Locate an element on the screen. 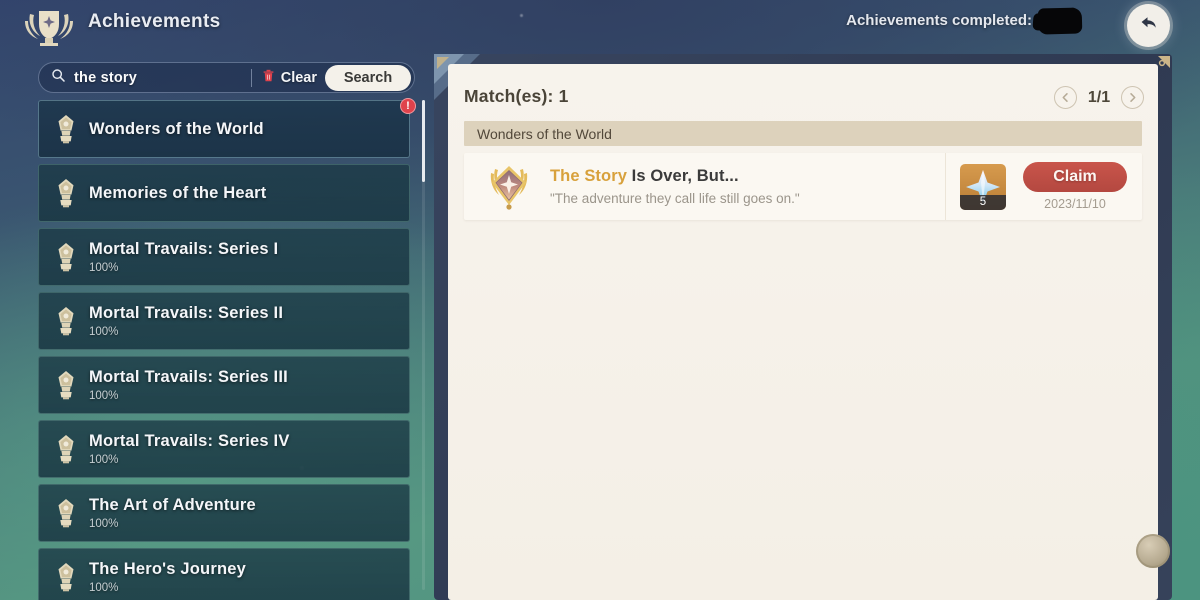  reward-item: 5 is located at coordinates (983, 186).